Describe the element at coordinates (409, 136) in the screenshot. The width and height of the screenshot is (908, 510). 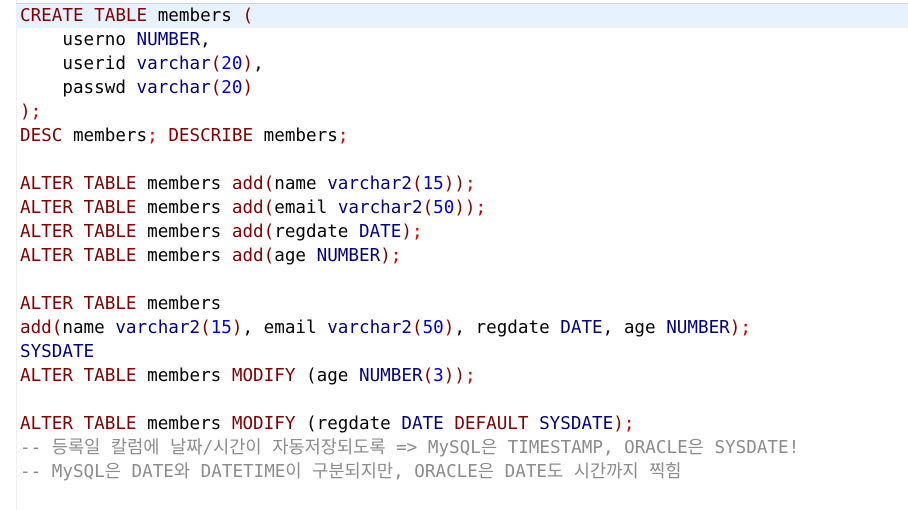
I see `code-line: DESC members; DESCRIBE members;` at that location.